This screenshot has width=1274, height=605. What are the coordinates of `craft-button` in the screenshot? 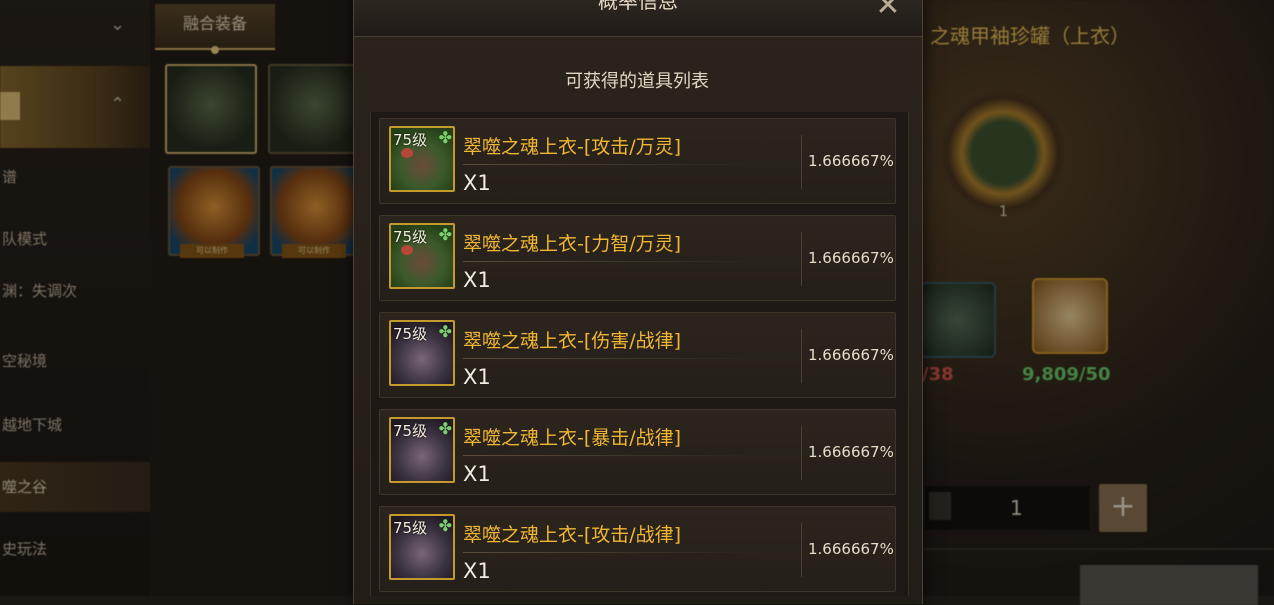 It's located at (1169, 585).